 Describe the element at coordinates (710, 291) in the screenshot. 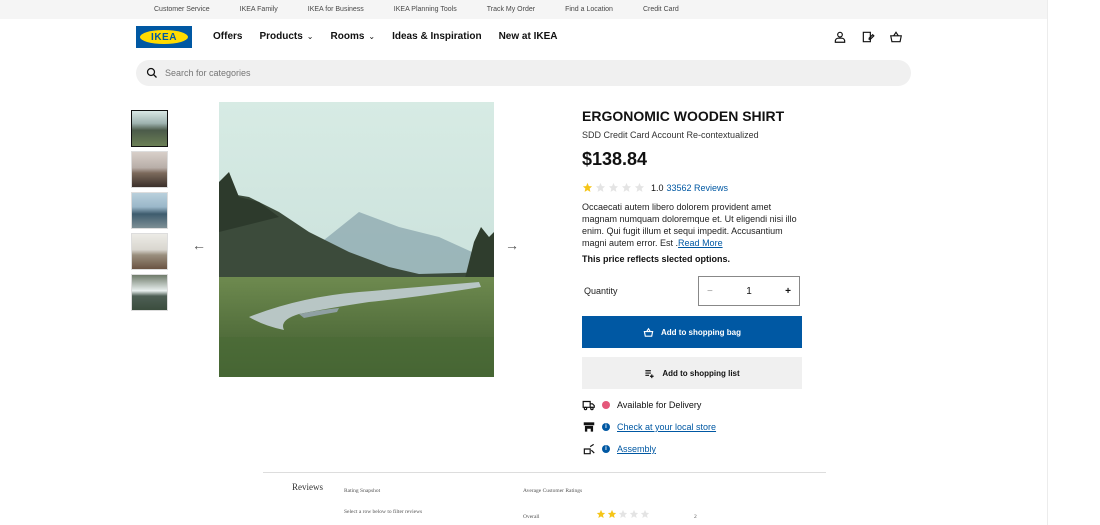

I see `decrease-quantity-button: −` at that location.